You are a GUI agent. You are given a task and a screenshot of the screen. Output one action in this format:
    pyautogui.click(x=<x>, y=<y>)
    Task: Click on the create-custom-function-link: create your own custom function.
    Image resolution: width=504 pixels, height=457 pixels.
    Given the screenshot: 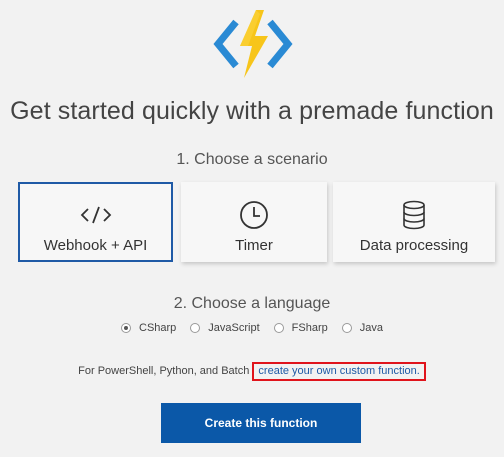 What is the action you would take?
    pyautogui.click(x=339, y=371)
    